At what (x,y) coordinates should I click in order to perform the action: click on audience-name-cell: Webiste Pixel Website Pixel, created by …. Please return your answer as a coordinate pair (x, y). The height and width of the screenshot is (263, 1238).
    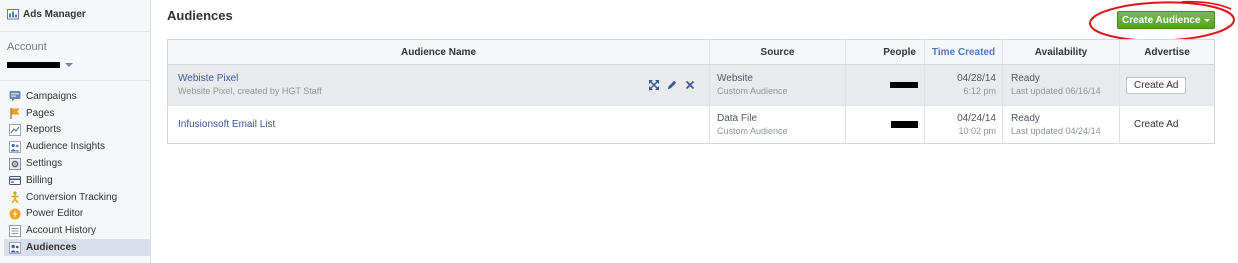
    Looking at the image, I should click on (438, 85).